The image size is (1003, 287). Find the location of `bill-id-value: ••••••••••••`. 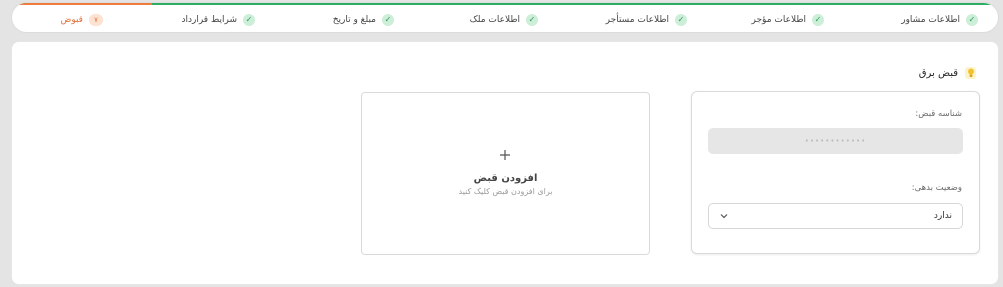

bill-id-value: •••••••••••• is located at coordinates (835, 141).